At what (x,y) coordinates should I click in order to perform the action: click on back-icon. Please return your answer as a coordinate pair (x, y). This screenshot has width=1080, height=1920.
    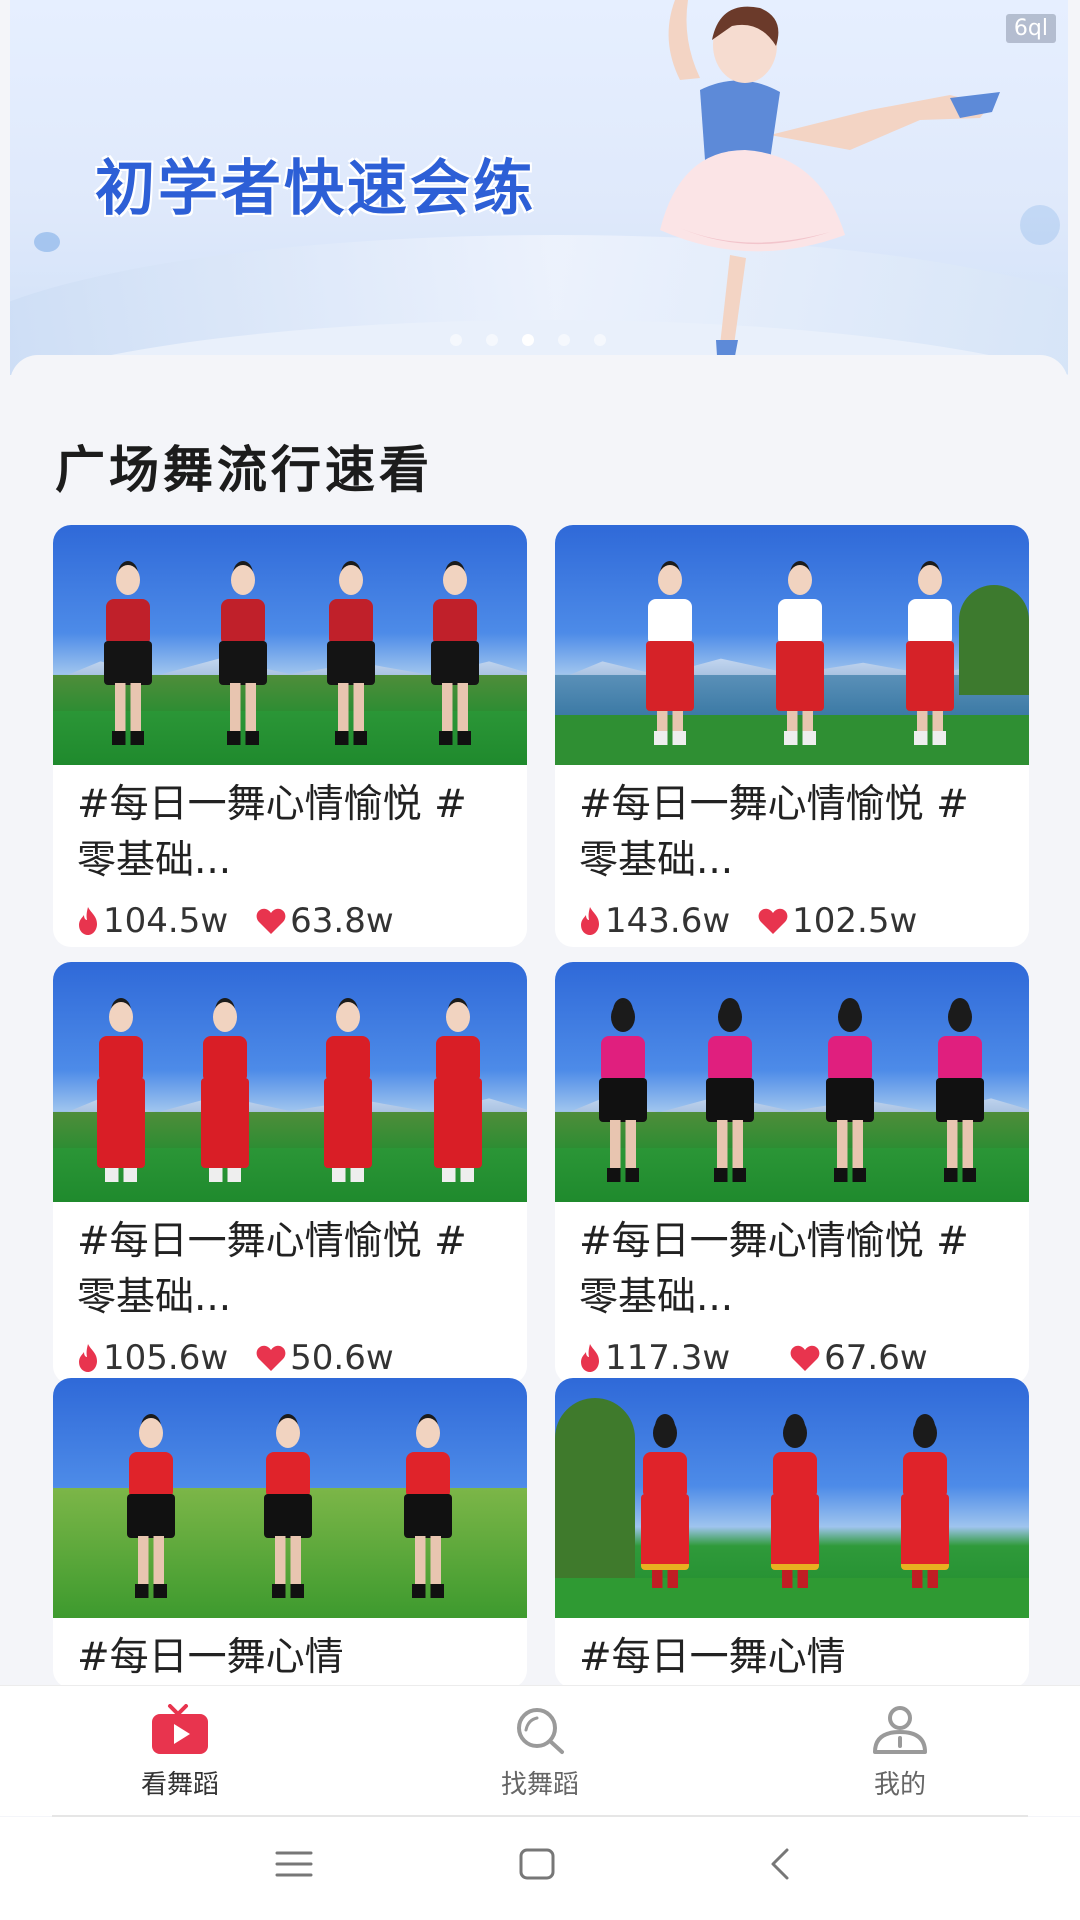
    Looking at the image, I should click on (780, 1864).